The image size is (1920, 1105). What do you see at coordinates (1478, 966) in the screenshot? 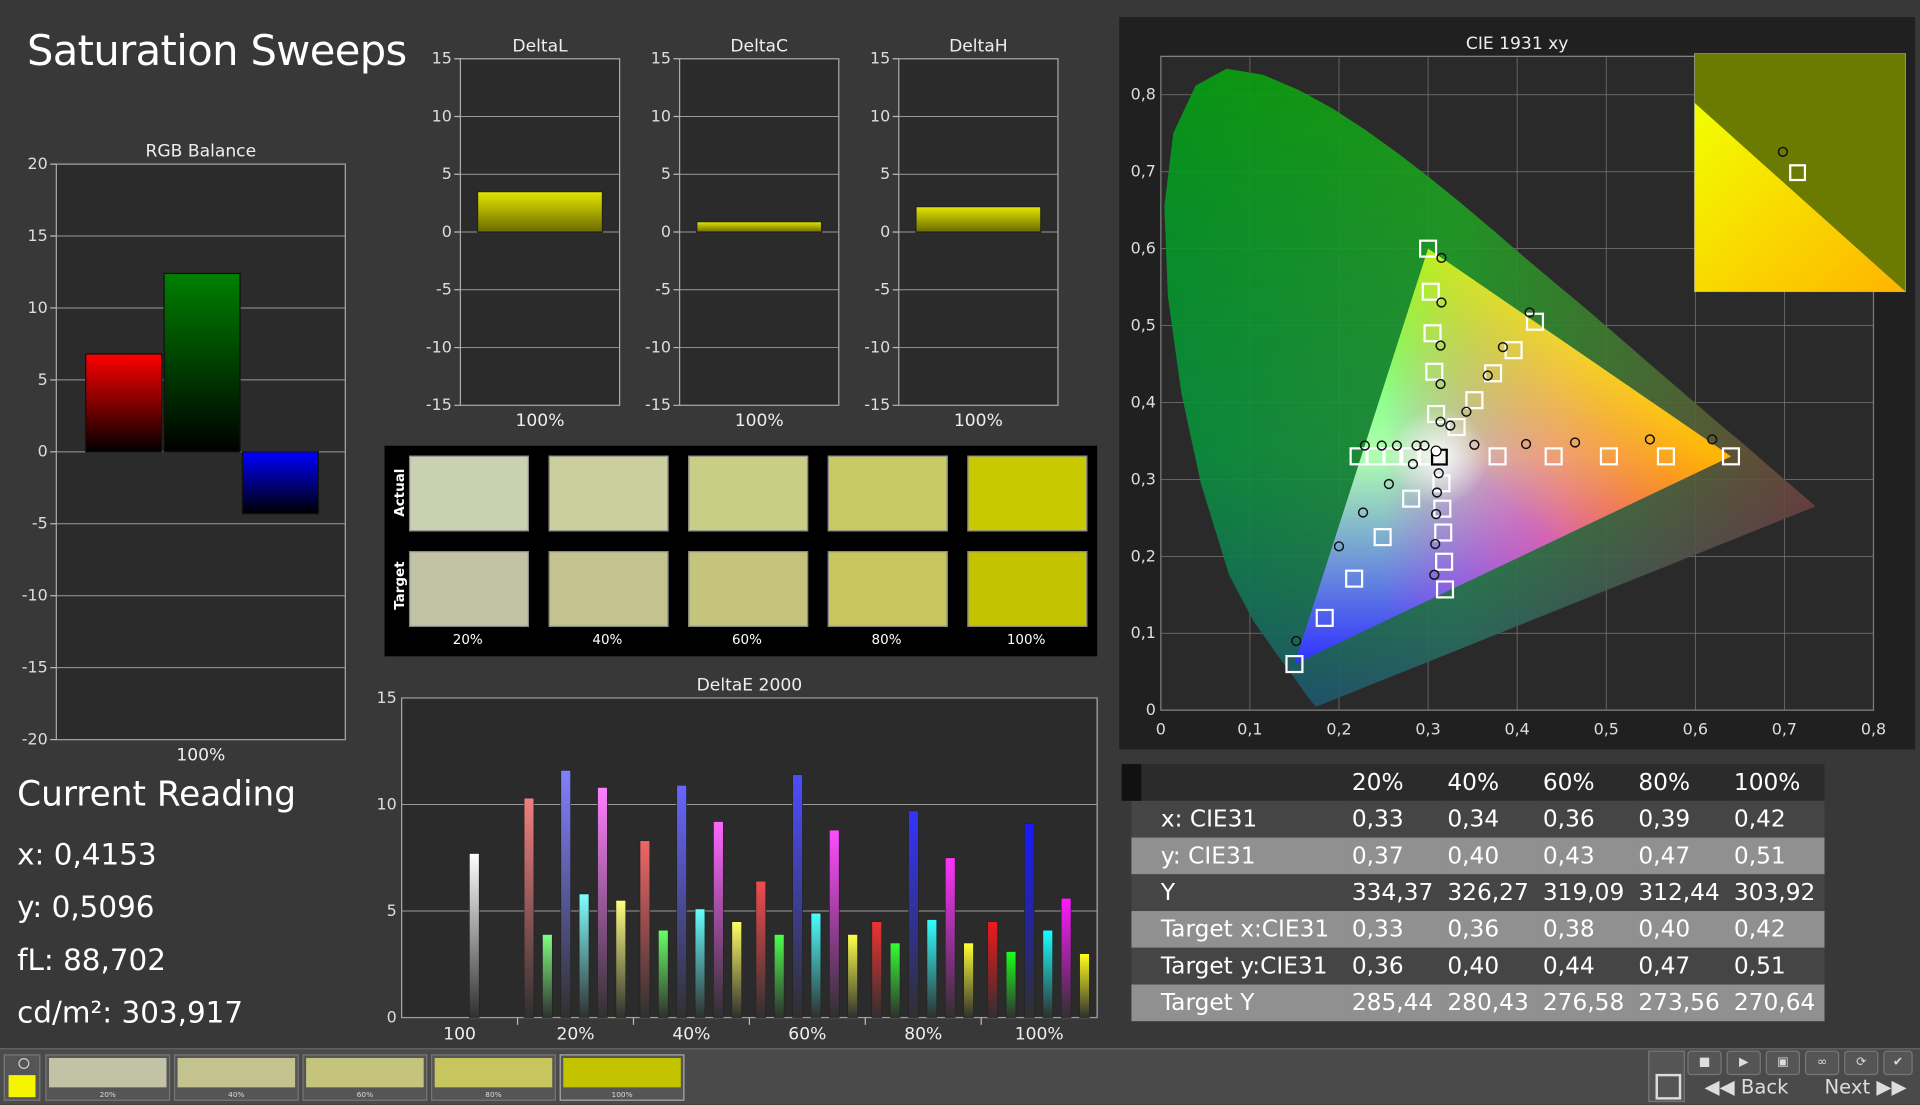
I see `table-row: Target y:CIE31 0,36 0,40 0,44 0,47 0,51` at bounding box center [1478, 966].